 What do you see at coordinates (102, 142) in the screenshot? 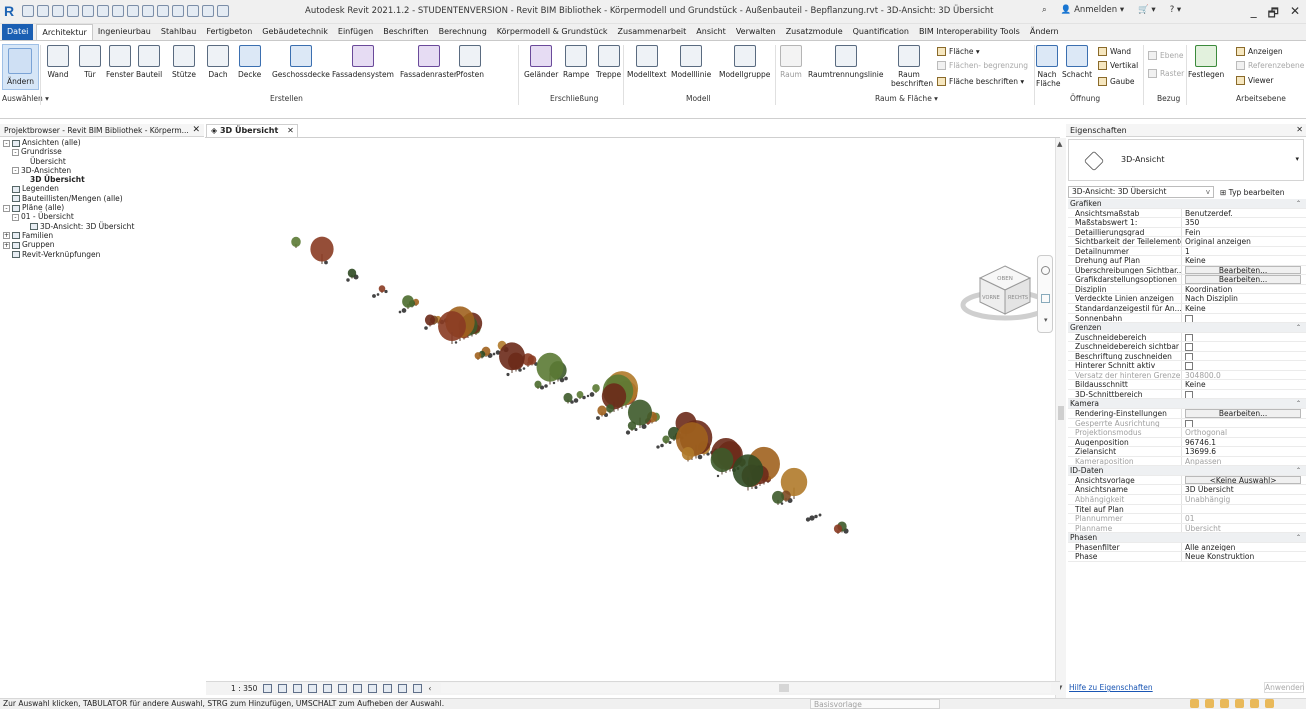
I see `browser-node: - Ansichten (alle)` at bounding box center [102, 142].